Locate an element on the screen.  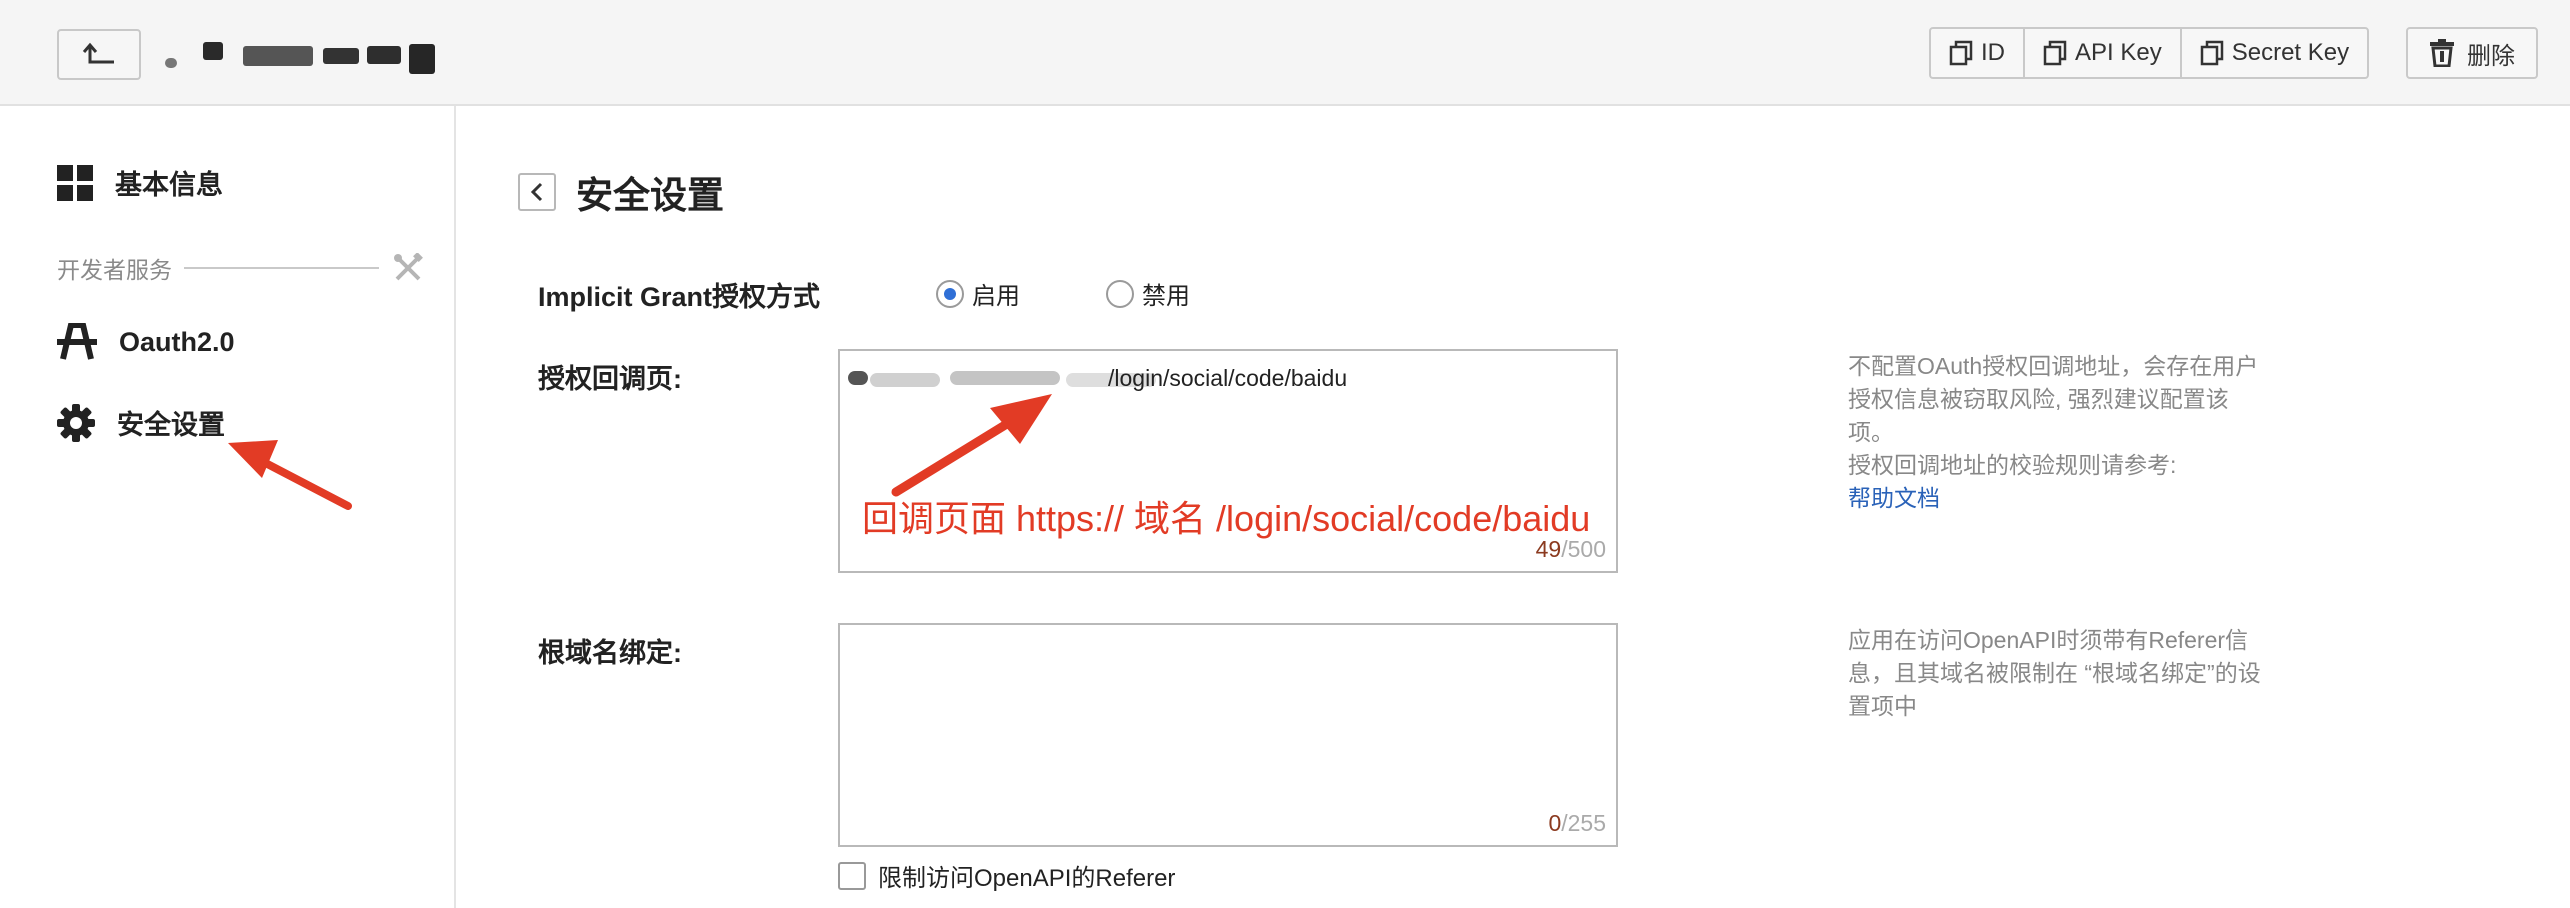
sidebar-item-oauth: Oauth2.0 is located at coordinates (146, 342).